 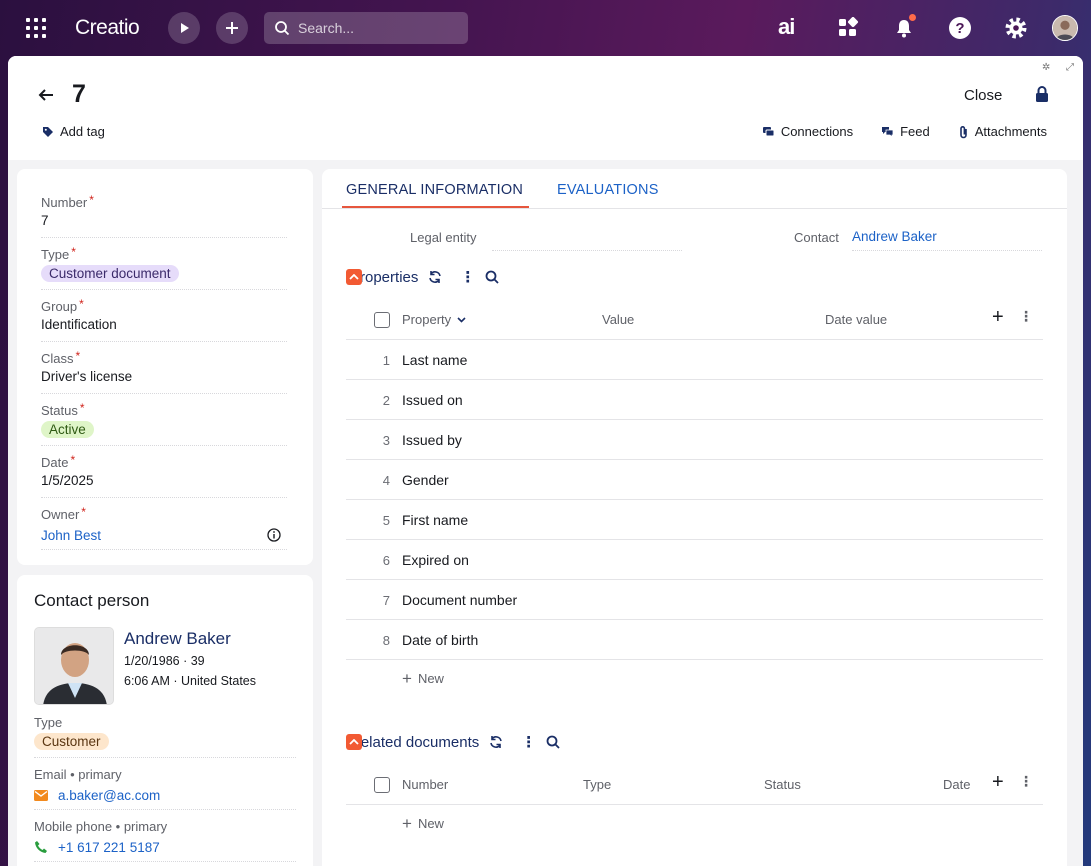 I want to click on property-column-header: Property, so click(x=434, y=319).